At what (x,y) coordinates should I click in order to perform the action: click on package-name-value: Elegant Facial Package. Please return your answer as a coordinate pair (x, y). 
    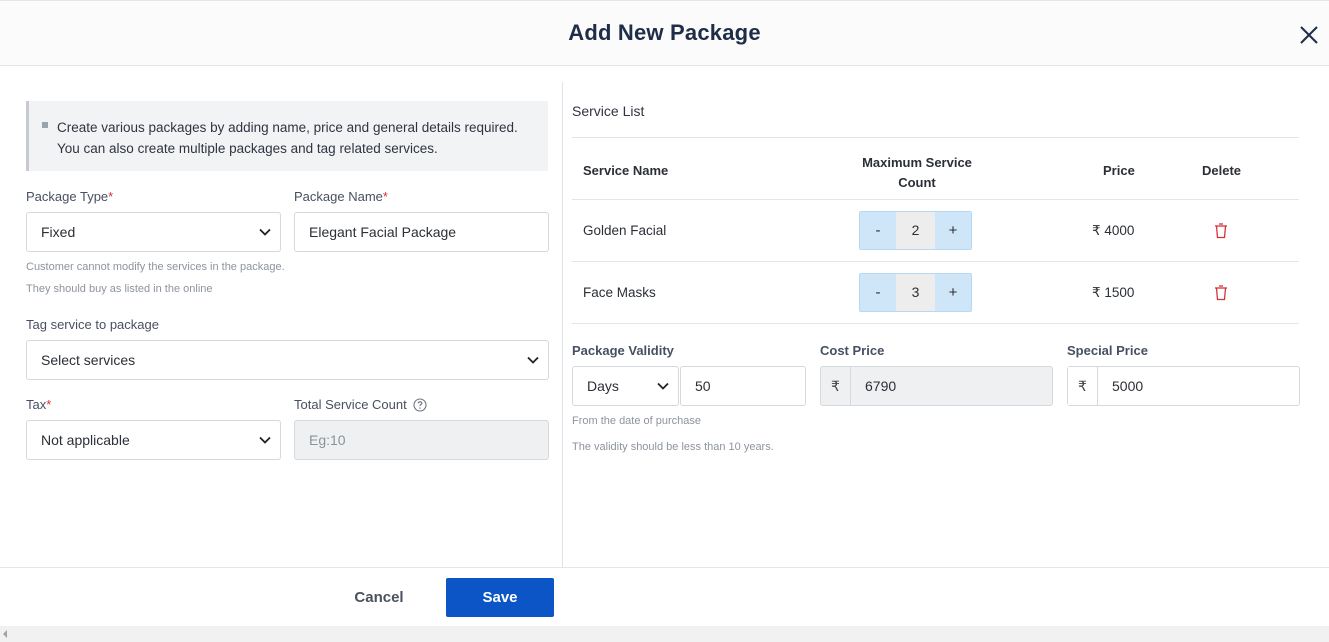
    Looking at the image, I should click on (383, 232).